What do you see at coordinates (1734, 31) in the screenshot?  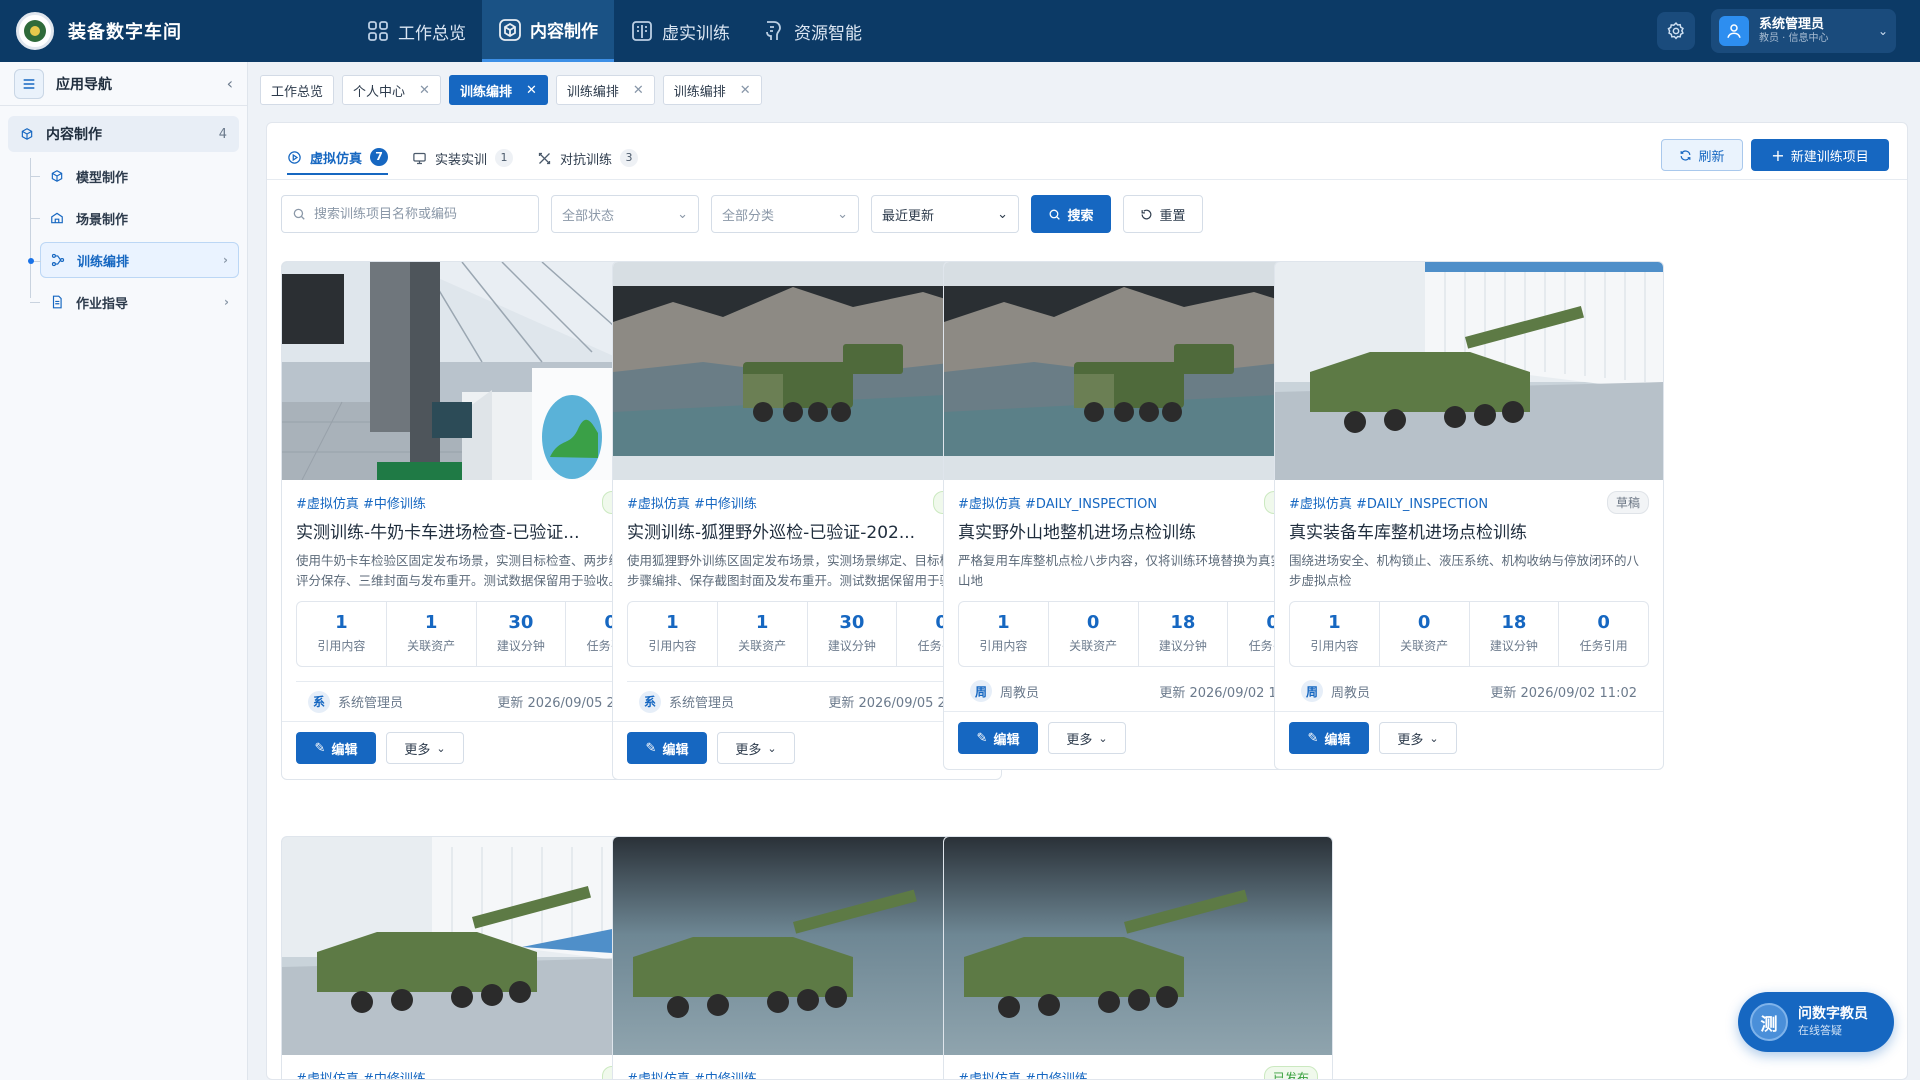 I see `avatar` at bounding box center [1734, 31].